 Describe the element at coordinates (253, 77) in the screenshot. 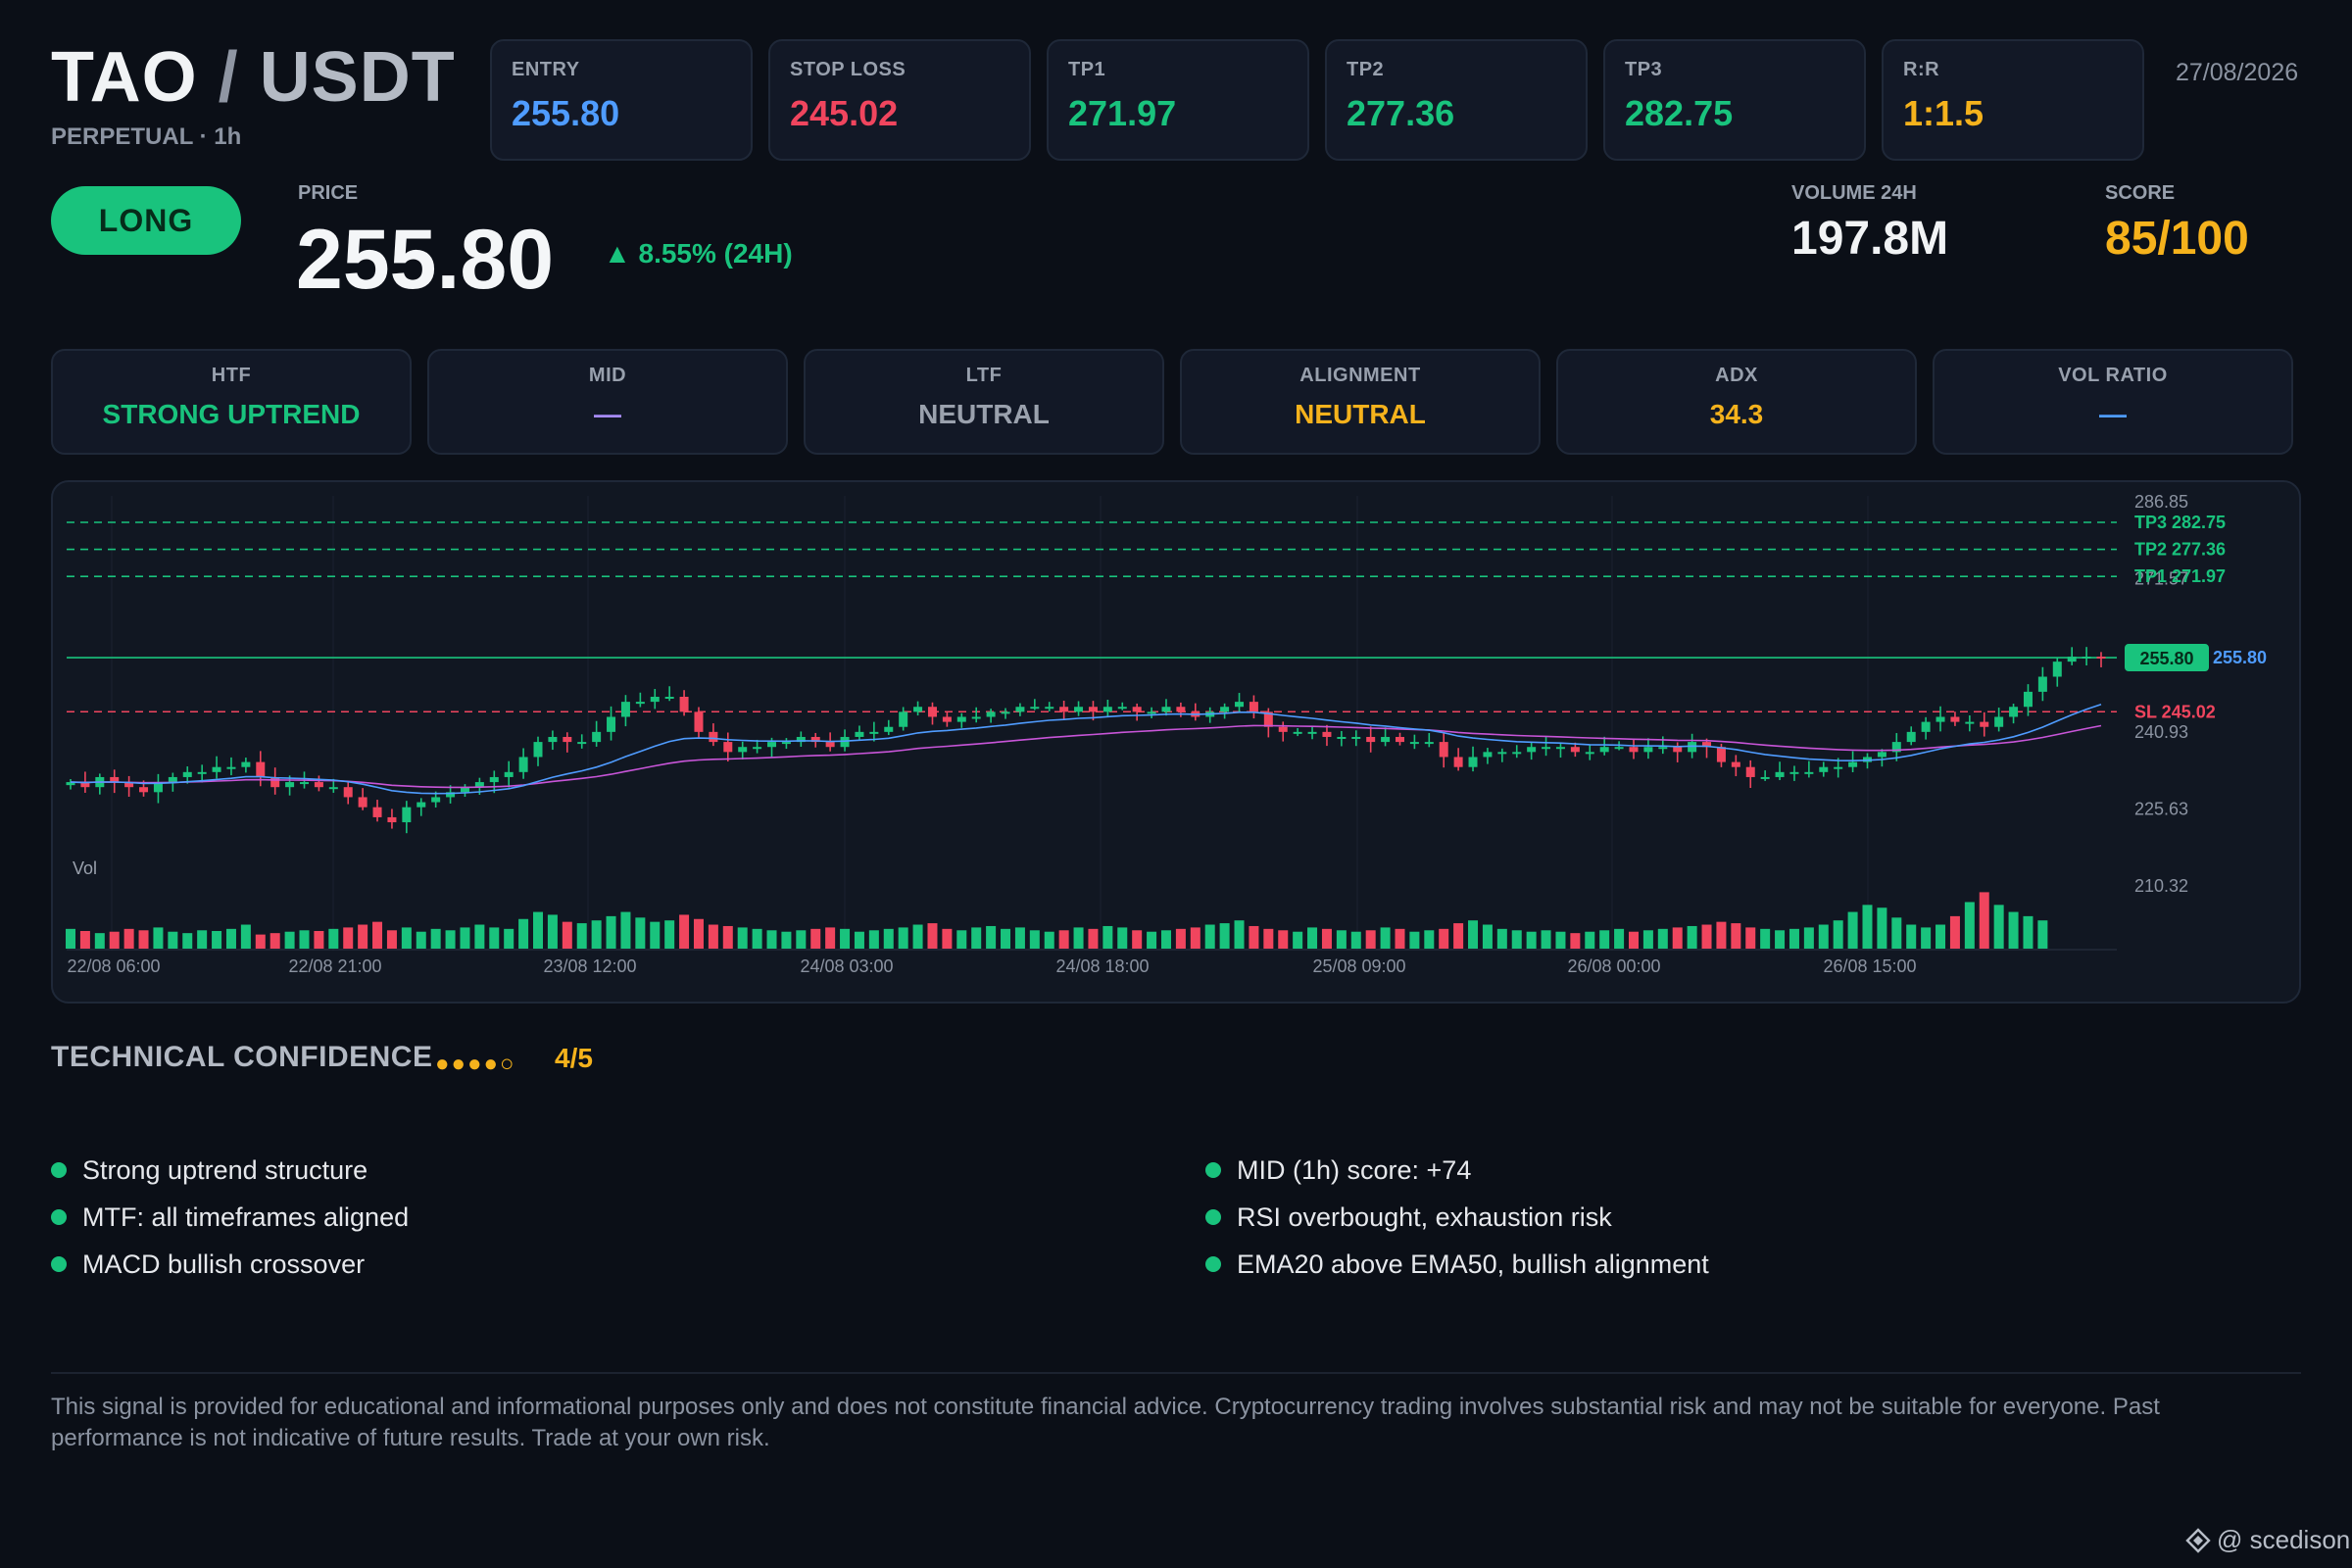

I see `pair-title: TAO / USDT` at that location.